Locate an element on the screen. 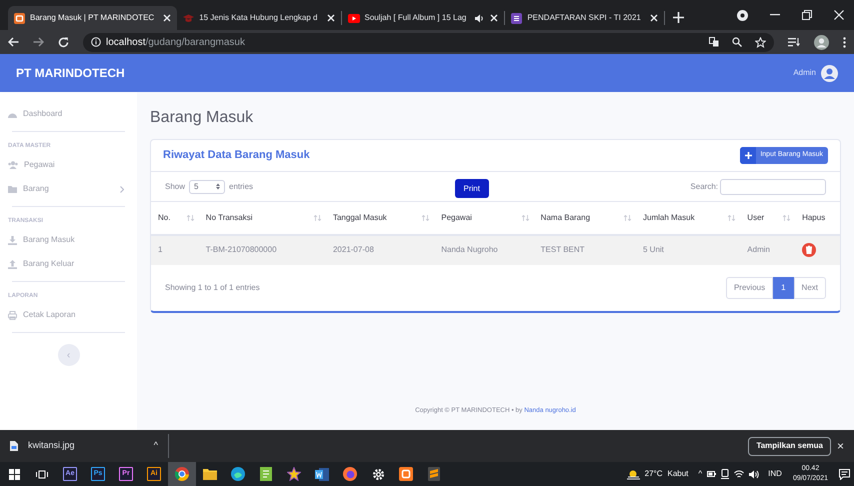  table-cell: 5 Unit is located at coordinates (688, 249).